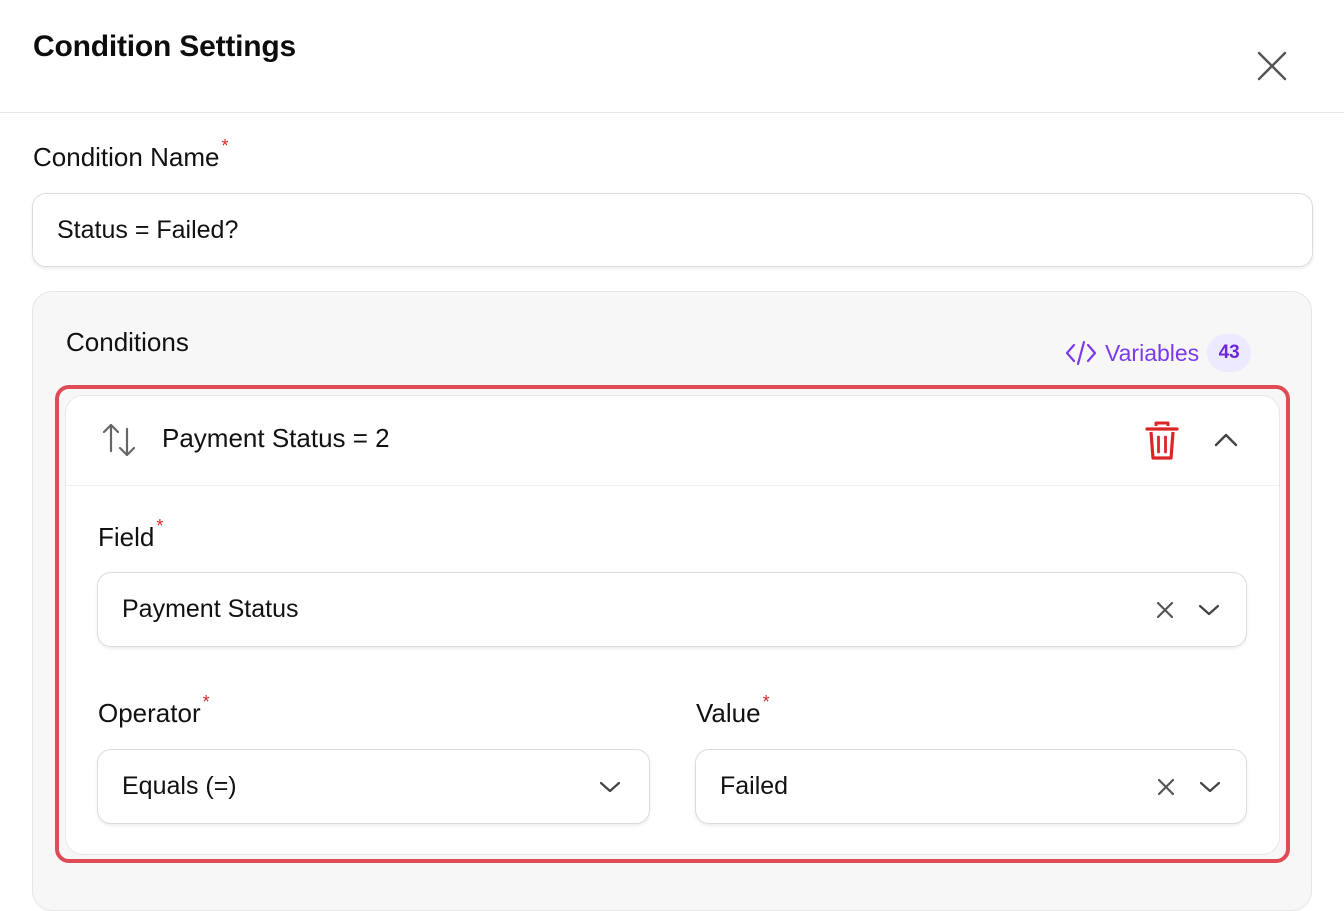 The width and height of the screenshot is (1344, 911). What do you see at coordinates (672, 609) in the screenshot?
I see `field-select: Payment Status` at bounding box center [672, 609].